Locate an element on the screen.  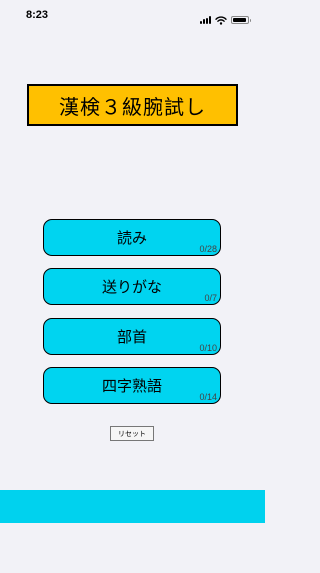
okurigana-button: 送りがな 0/7 is located at coordinates (132, 286).